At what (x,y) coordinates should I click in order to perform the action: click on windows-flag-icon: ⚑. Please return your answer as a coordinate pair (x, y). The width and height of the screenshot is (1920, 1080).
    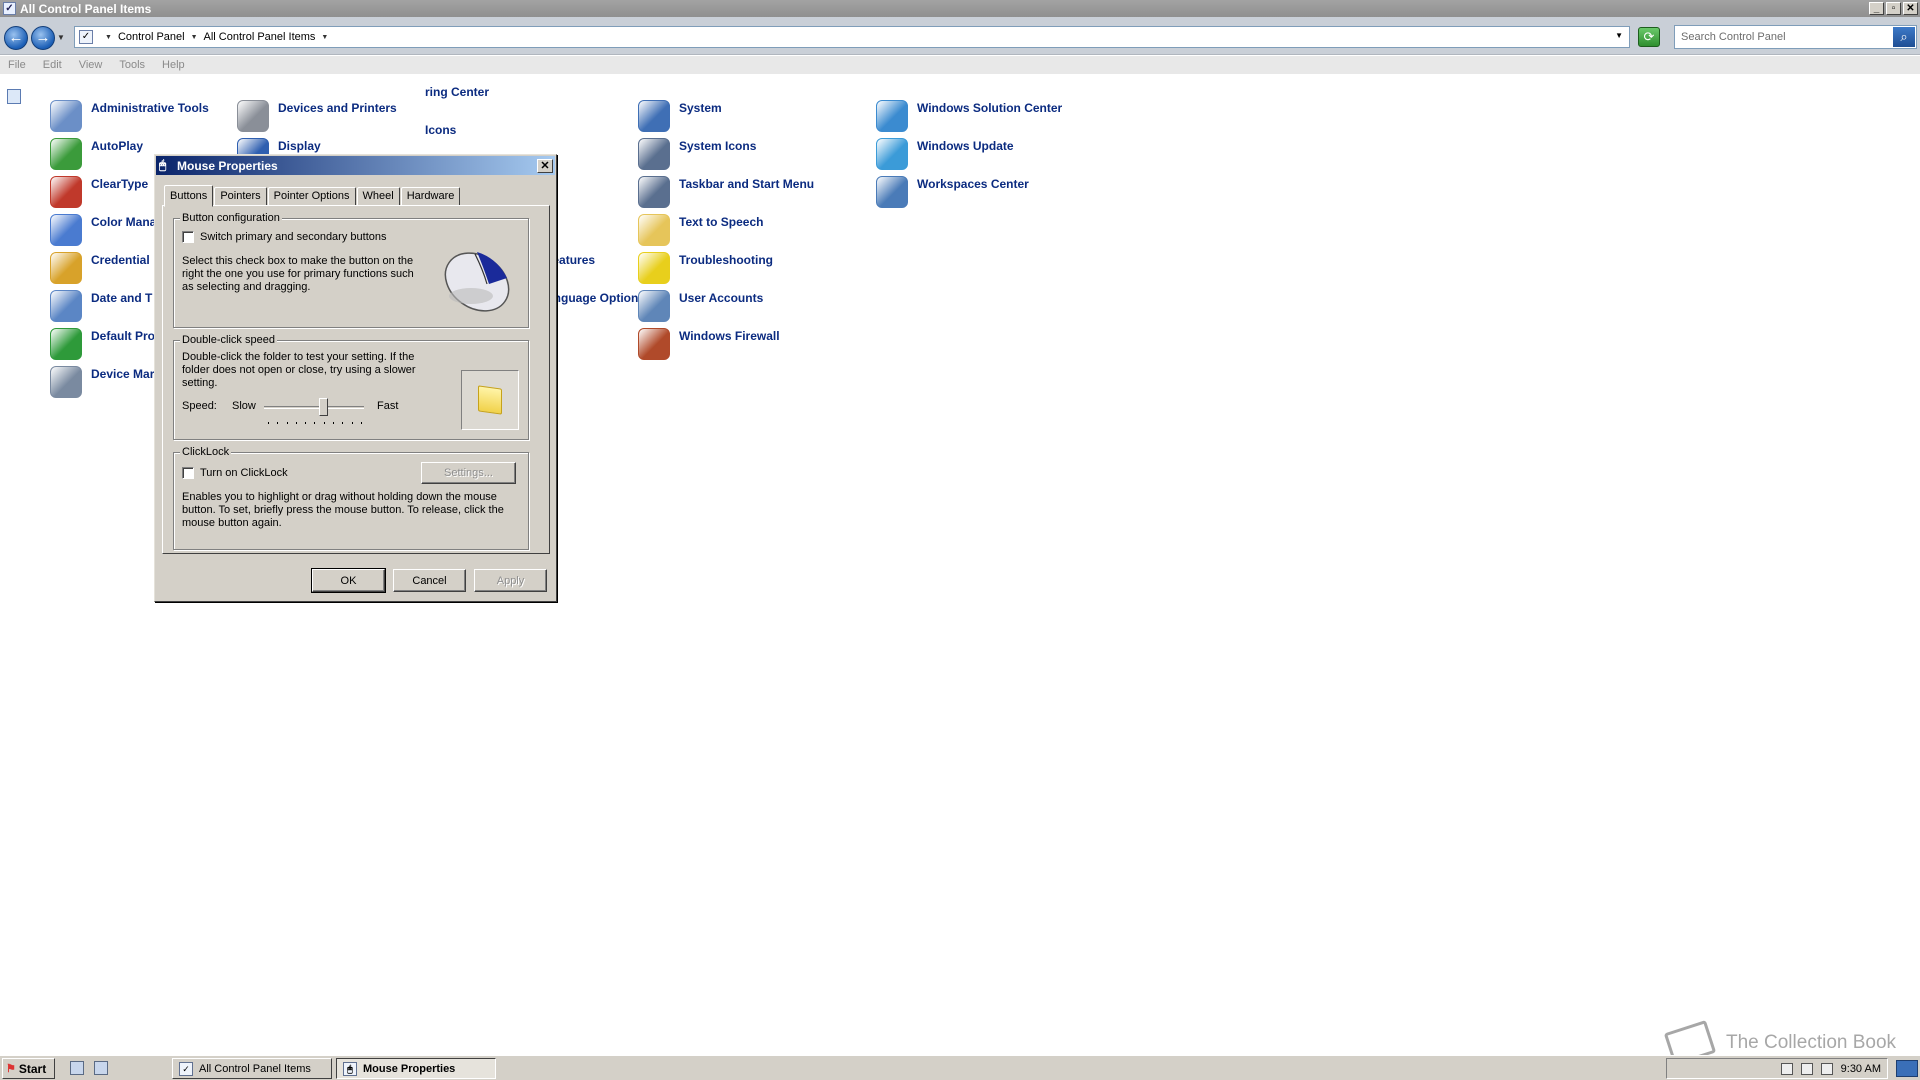
    Looking at the image, I should click on (11, 1069).